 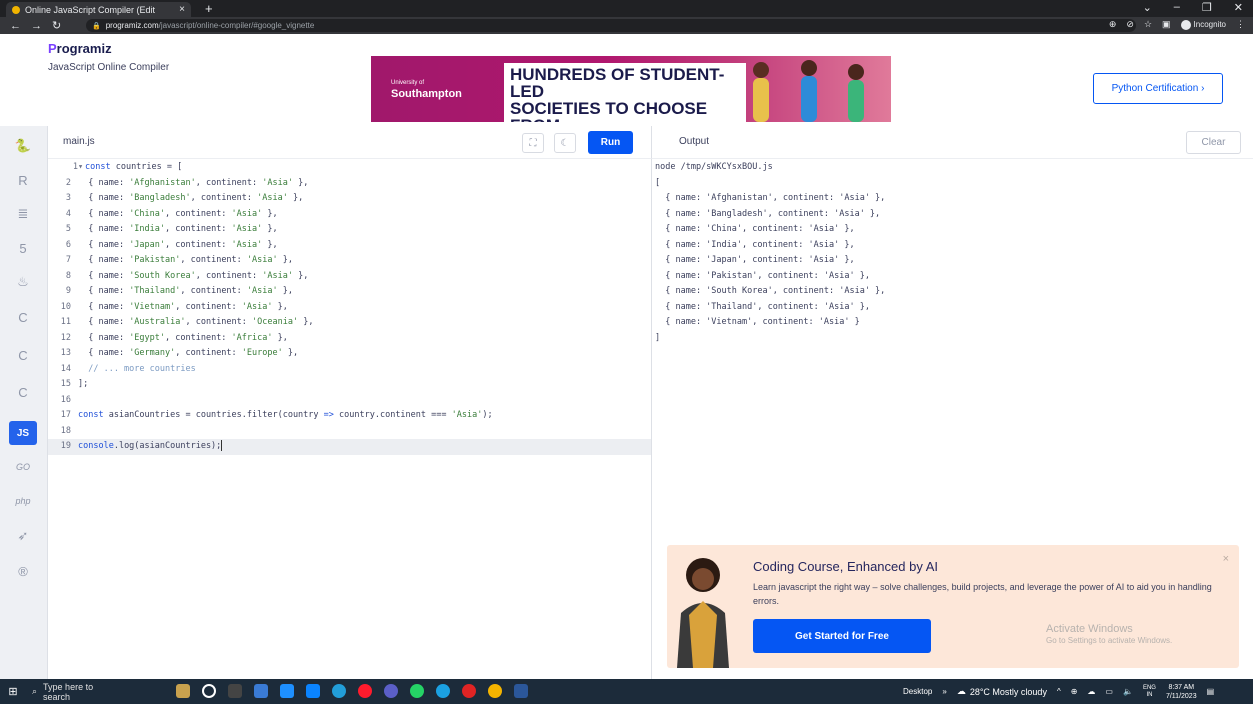 I want to click on volume-icon: 🔈, so click(x=1128, y=691).